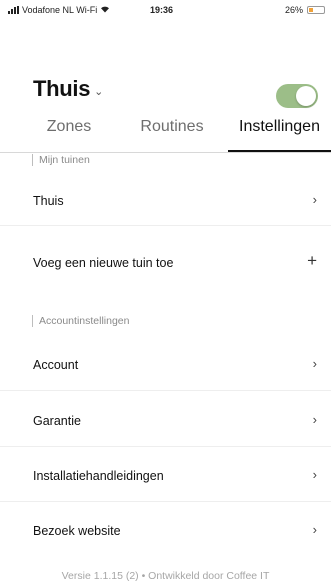 This screenshot has width=331, height=582. Describe the element at coordinates (56, 365) in the screenshot. I see `account-row-label: Account` at that location.